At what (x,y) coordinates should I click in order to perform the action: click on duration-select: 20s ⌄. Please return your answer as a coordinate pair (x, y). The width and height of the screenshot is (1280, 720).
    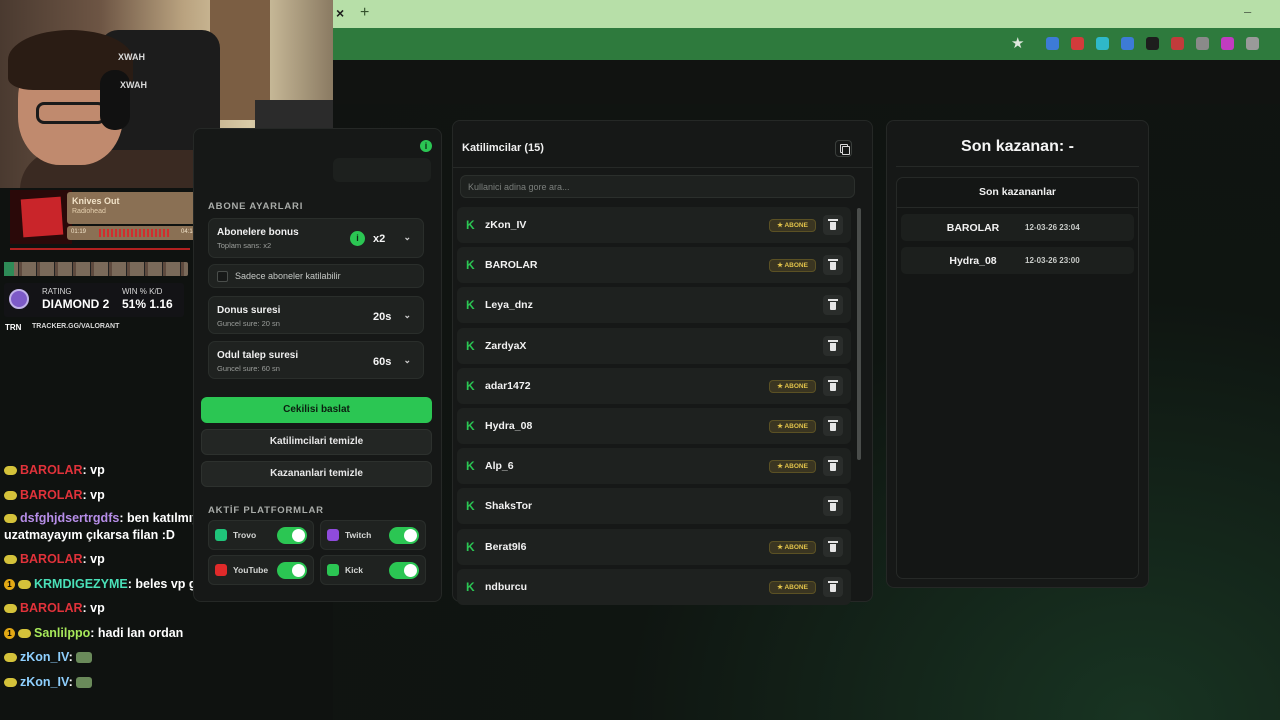
    Looking at the image, I should click on (392, 317).